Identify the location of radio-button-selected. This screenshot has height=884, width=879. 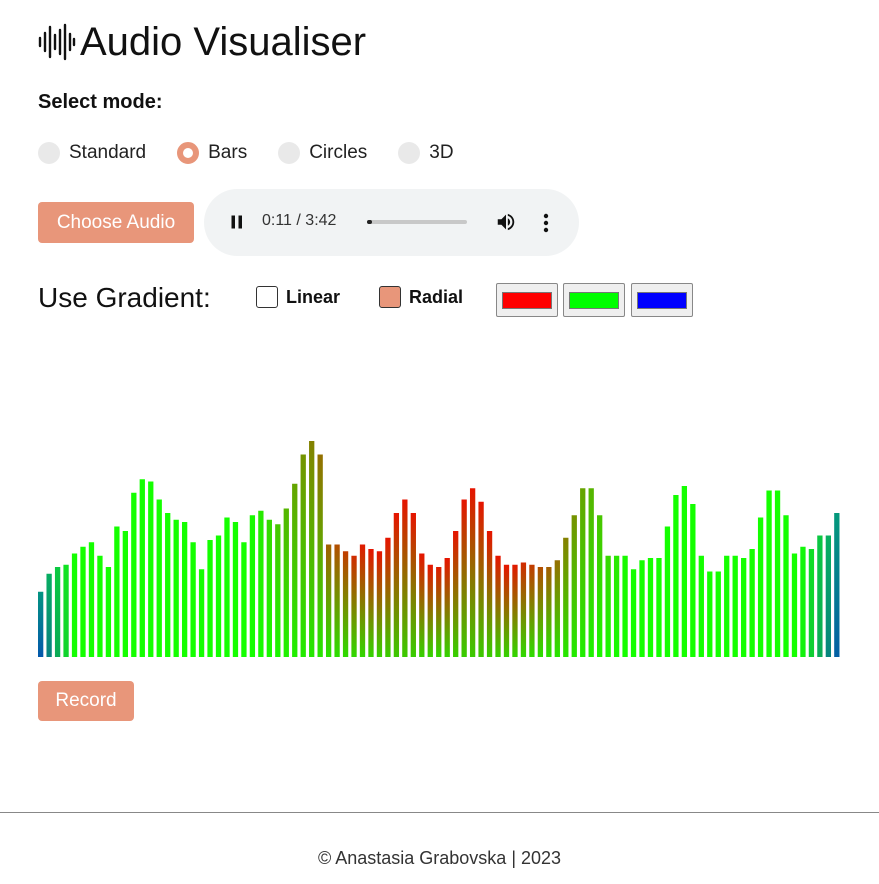
(188, 153).